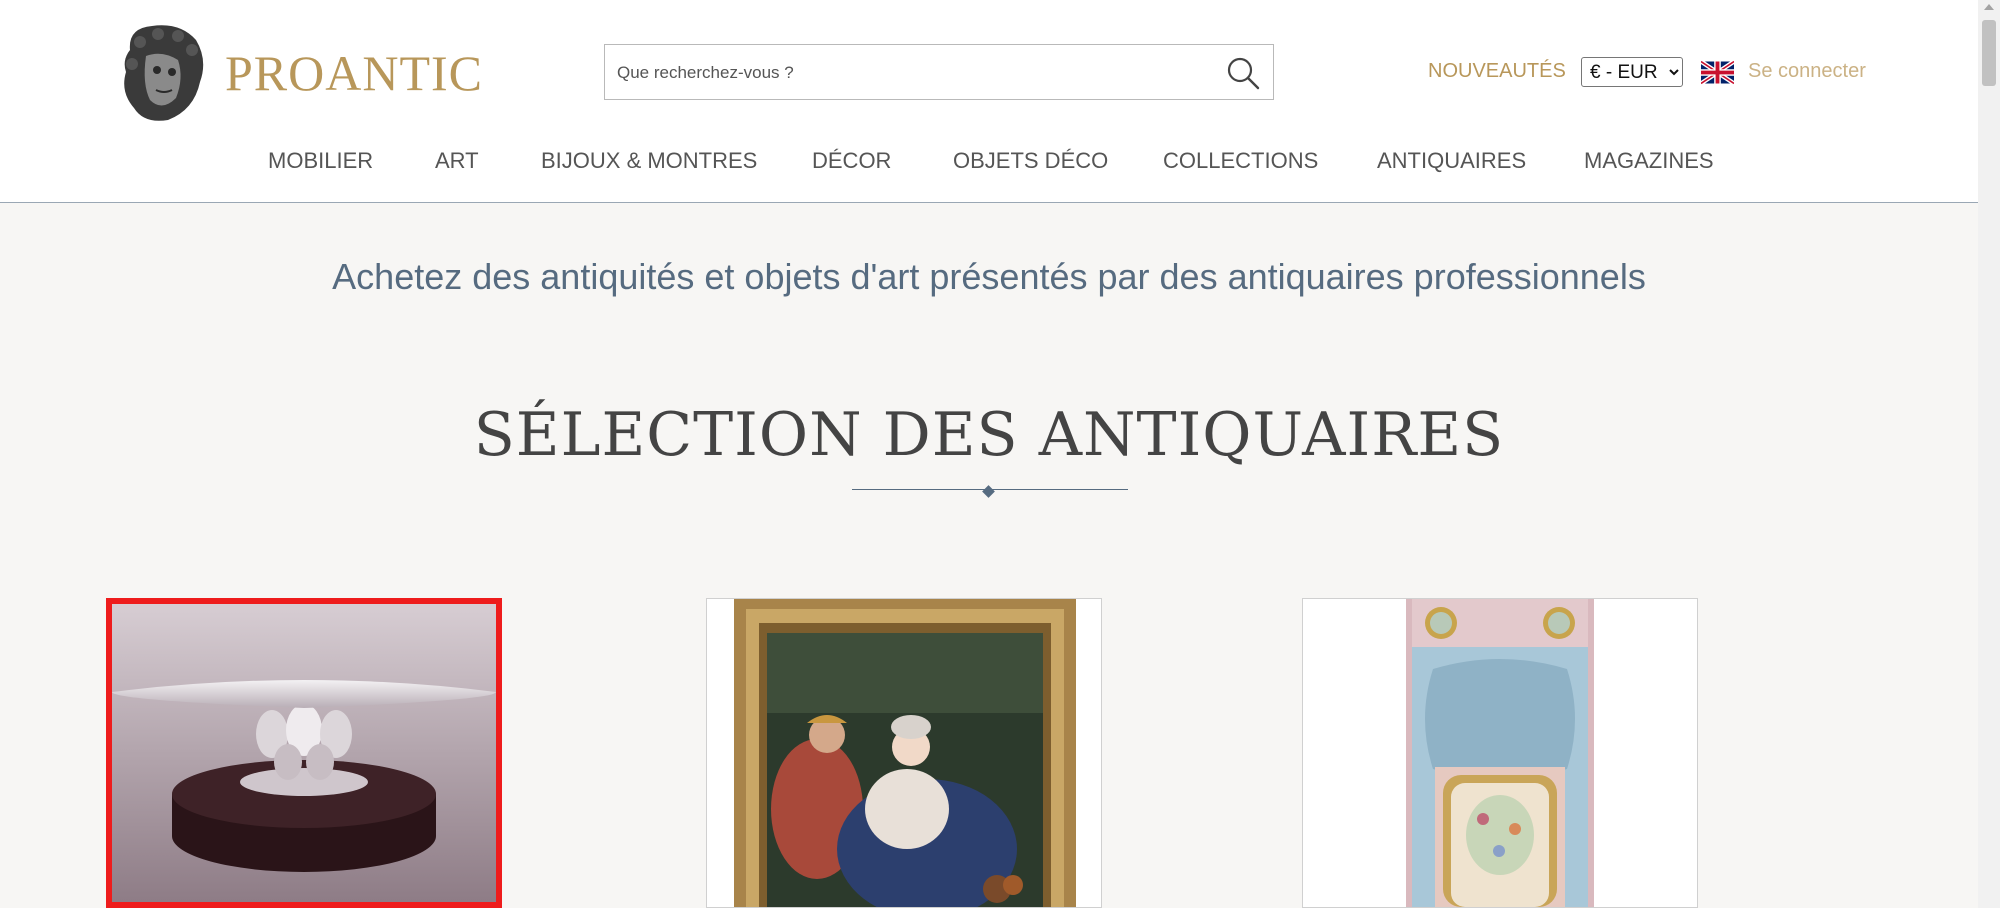 The width and height of the screenshot is (2000, 908). I want to click on nav-item-magazines: MAGAZINES, so click(1649, 161).